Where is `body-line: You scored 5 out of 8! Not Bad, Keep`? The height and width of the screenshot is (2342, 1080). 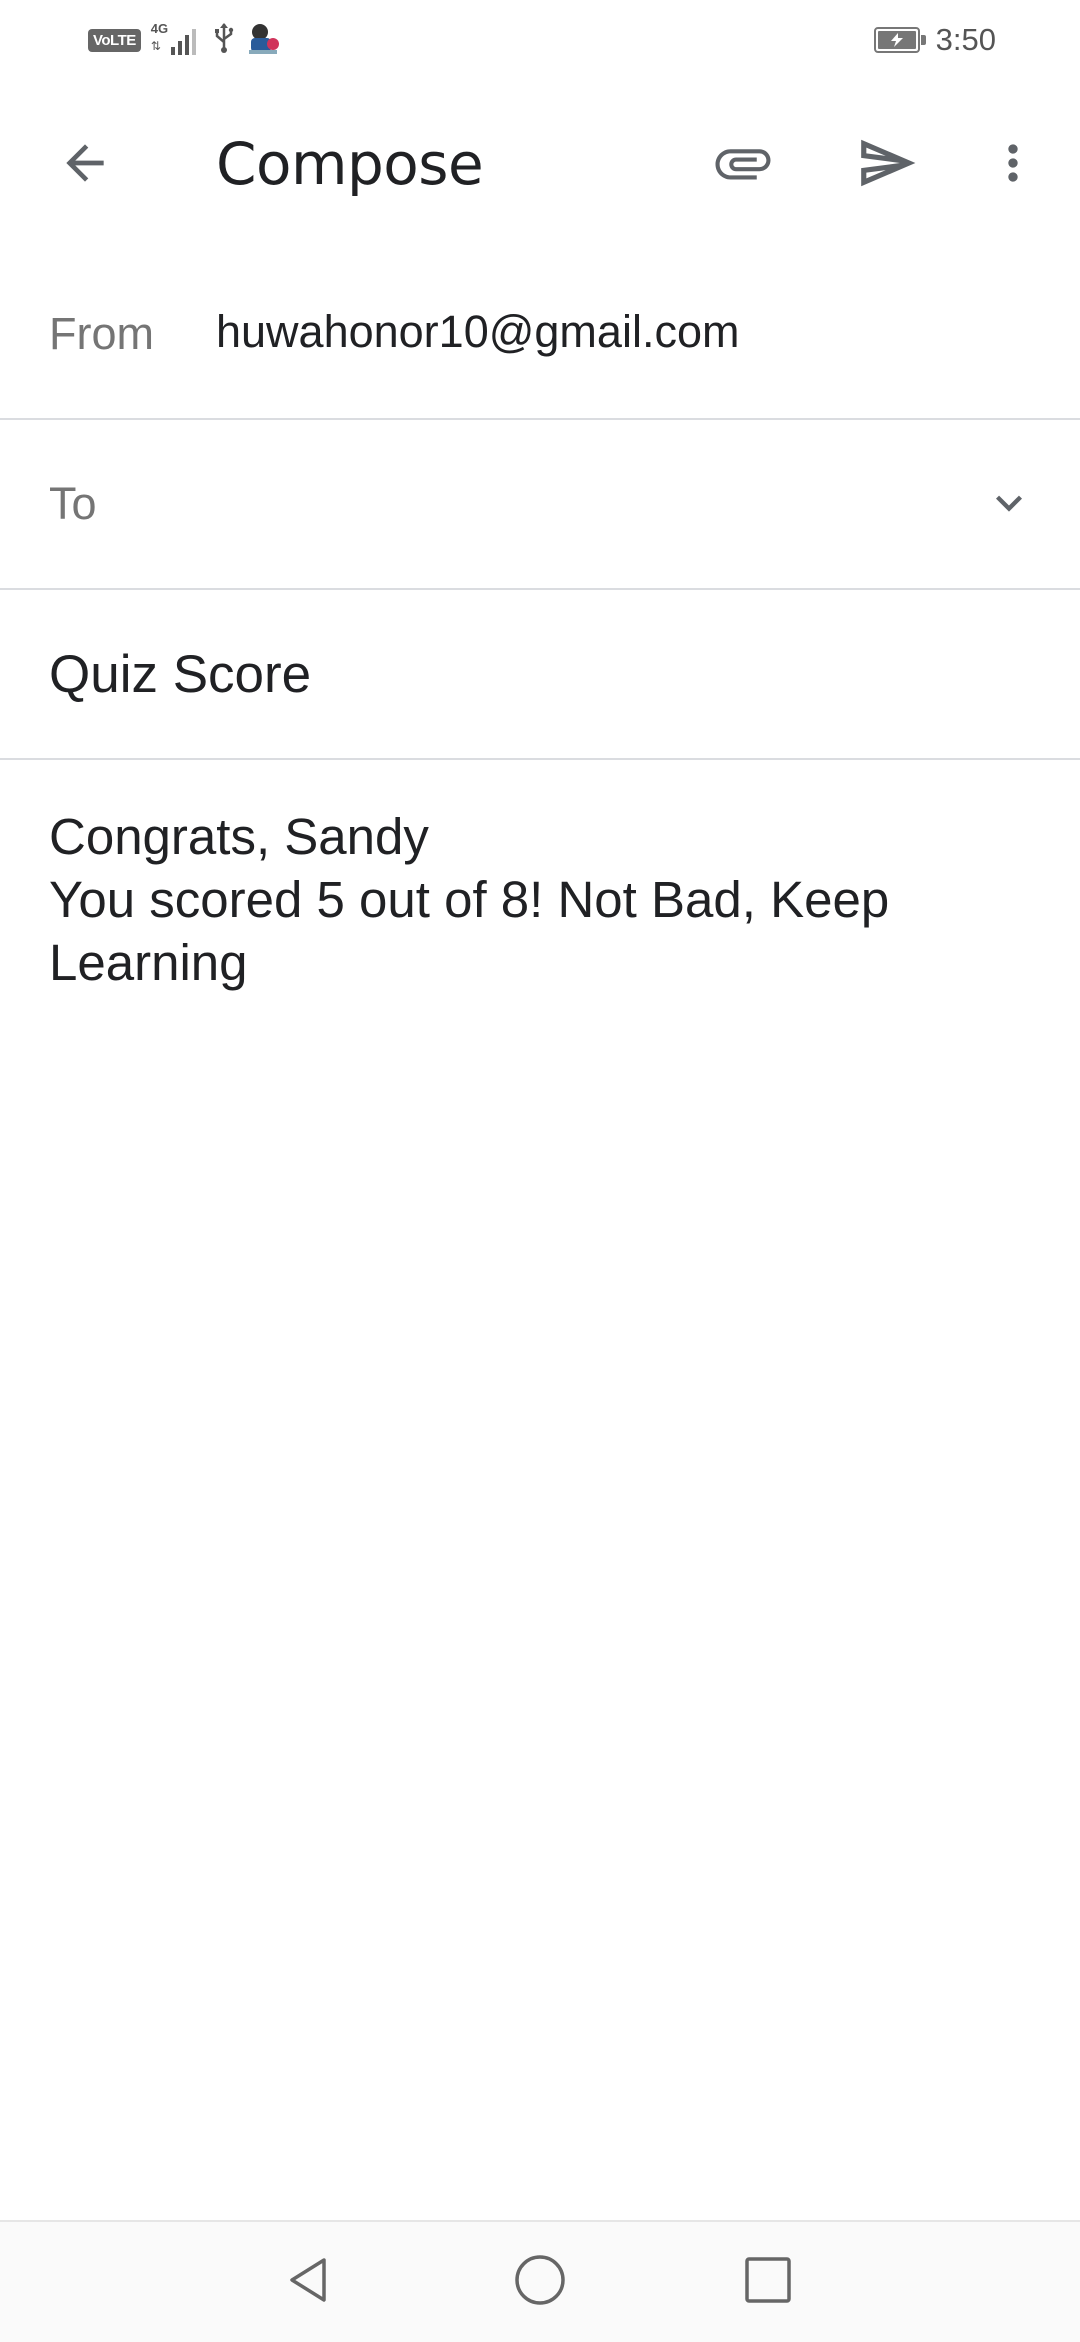
body-line: You scored 5 out of 8! Not Bad, Keep is located at coordinates (469, 899).